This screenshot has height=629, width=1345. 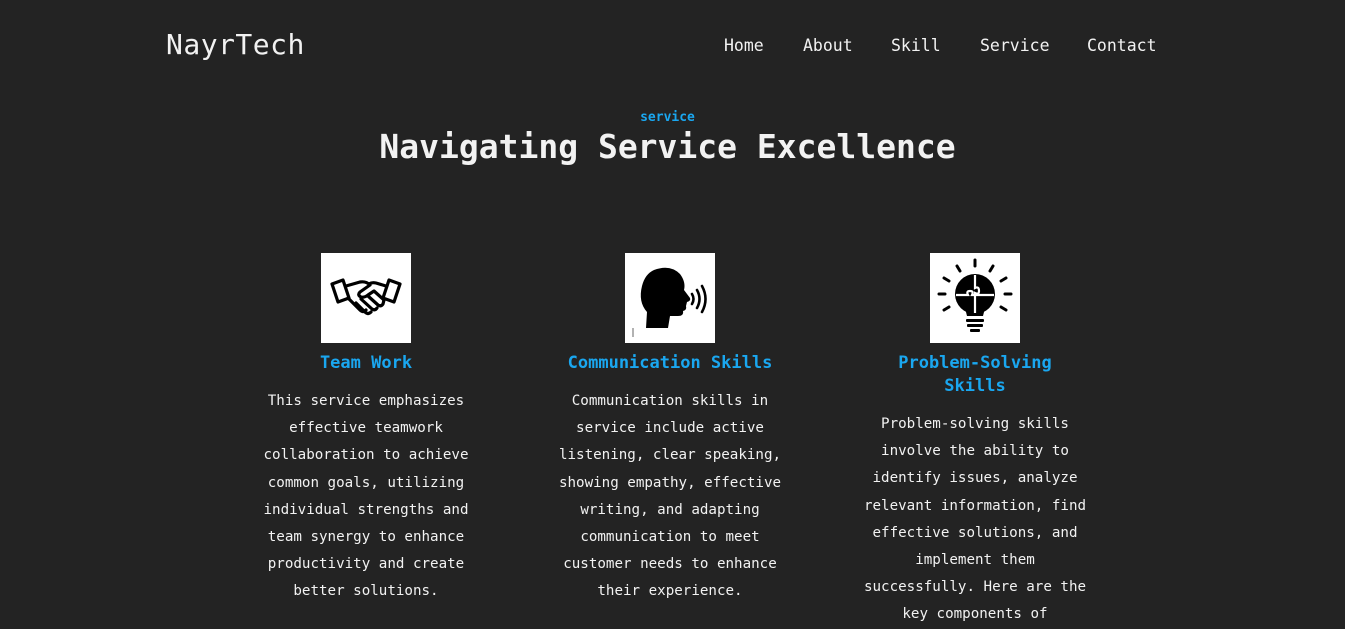 I want to click on card-title: Problem-Solving Skills, so click(x=975, y=374).